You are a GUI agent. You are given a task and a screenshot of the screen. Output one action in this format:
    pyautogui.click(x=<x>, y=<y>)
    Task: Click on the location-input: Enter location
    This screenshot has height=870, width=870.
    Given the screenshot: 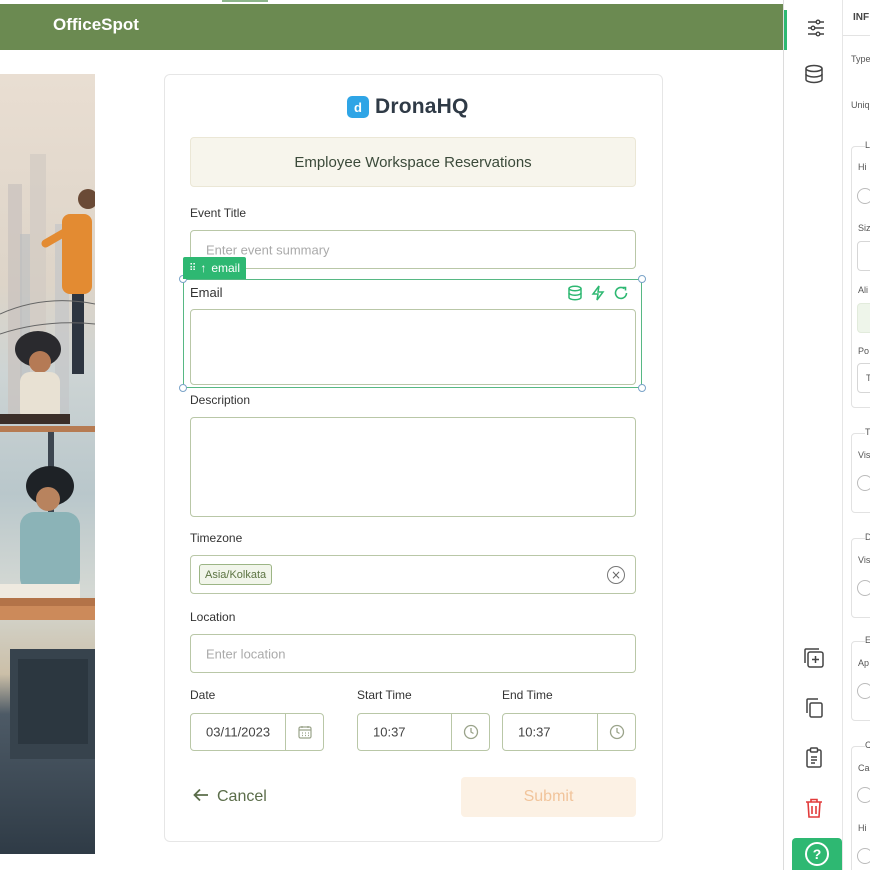 What is the action you would take?
    pyautogui.click(x=413, y=653)
    